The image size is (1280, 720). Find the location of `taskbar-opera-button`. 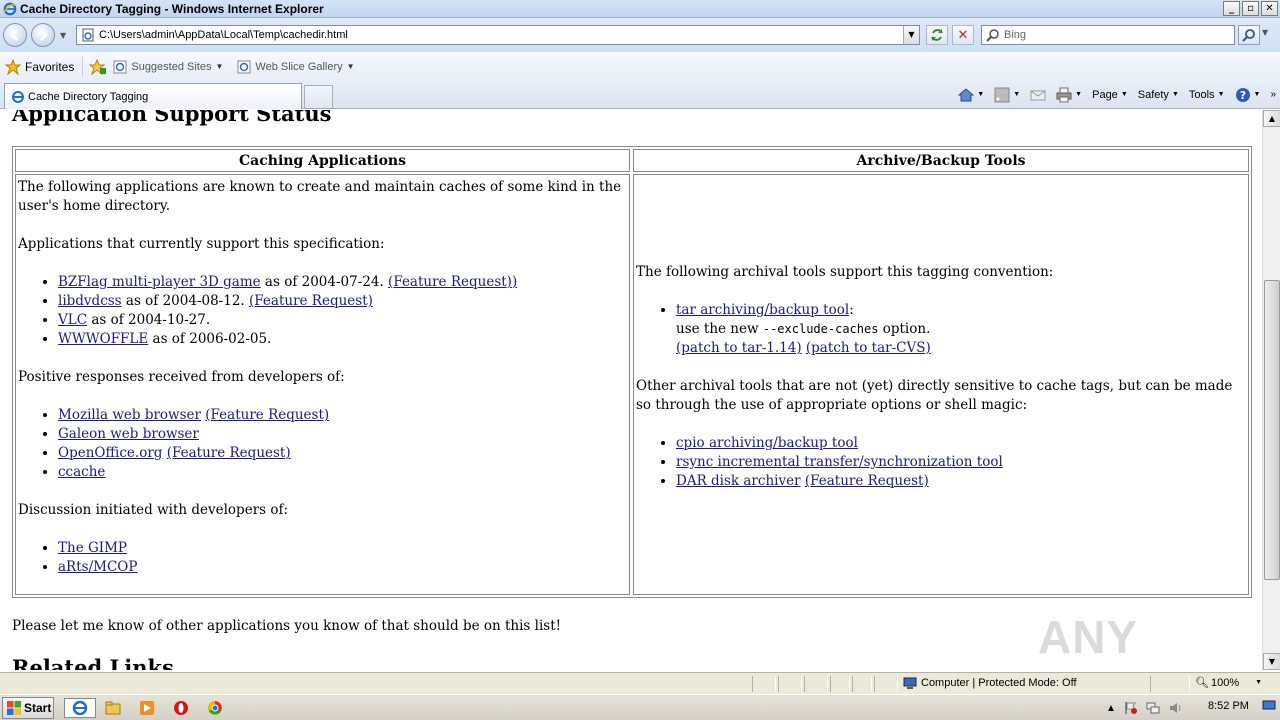

taskbar-opera-button is located at coordinates (181, 708).